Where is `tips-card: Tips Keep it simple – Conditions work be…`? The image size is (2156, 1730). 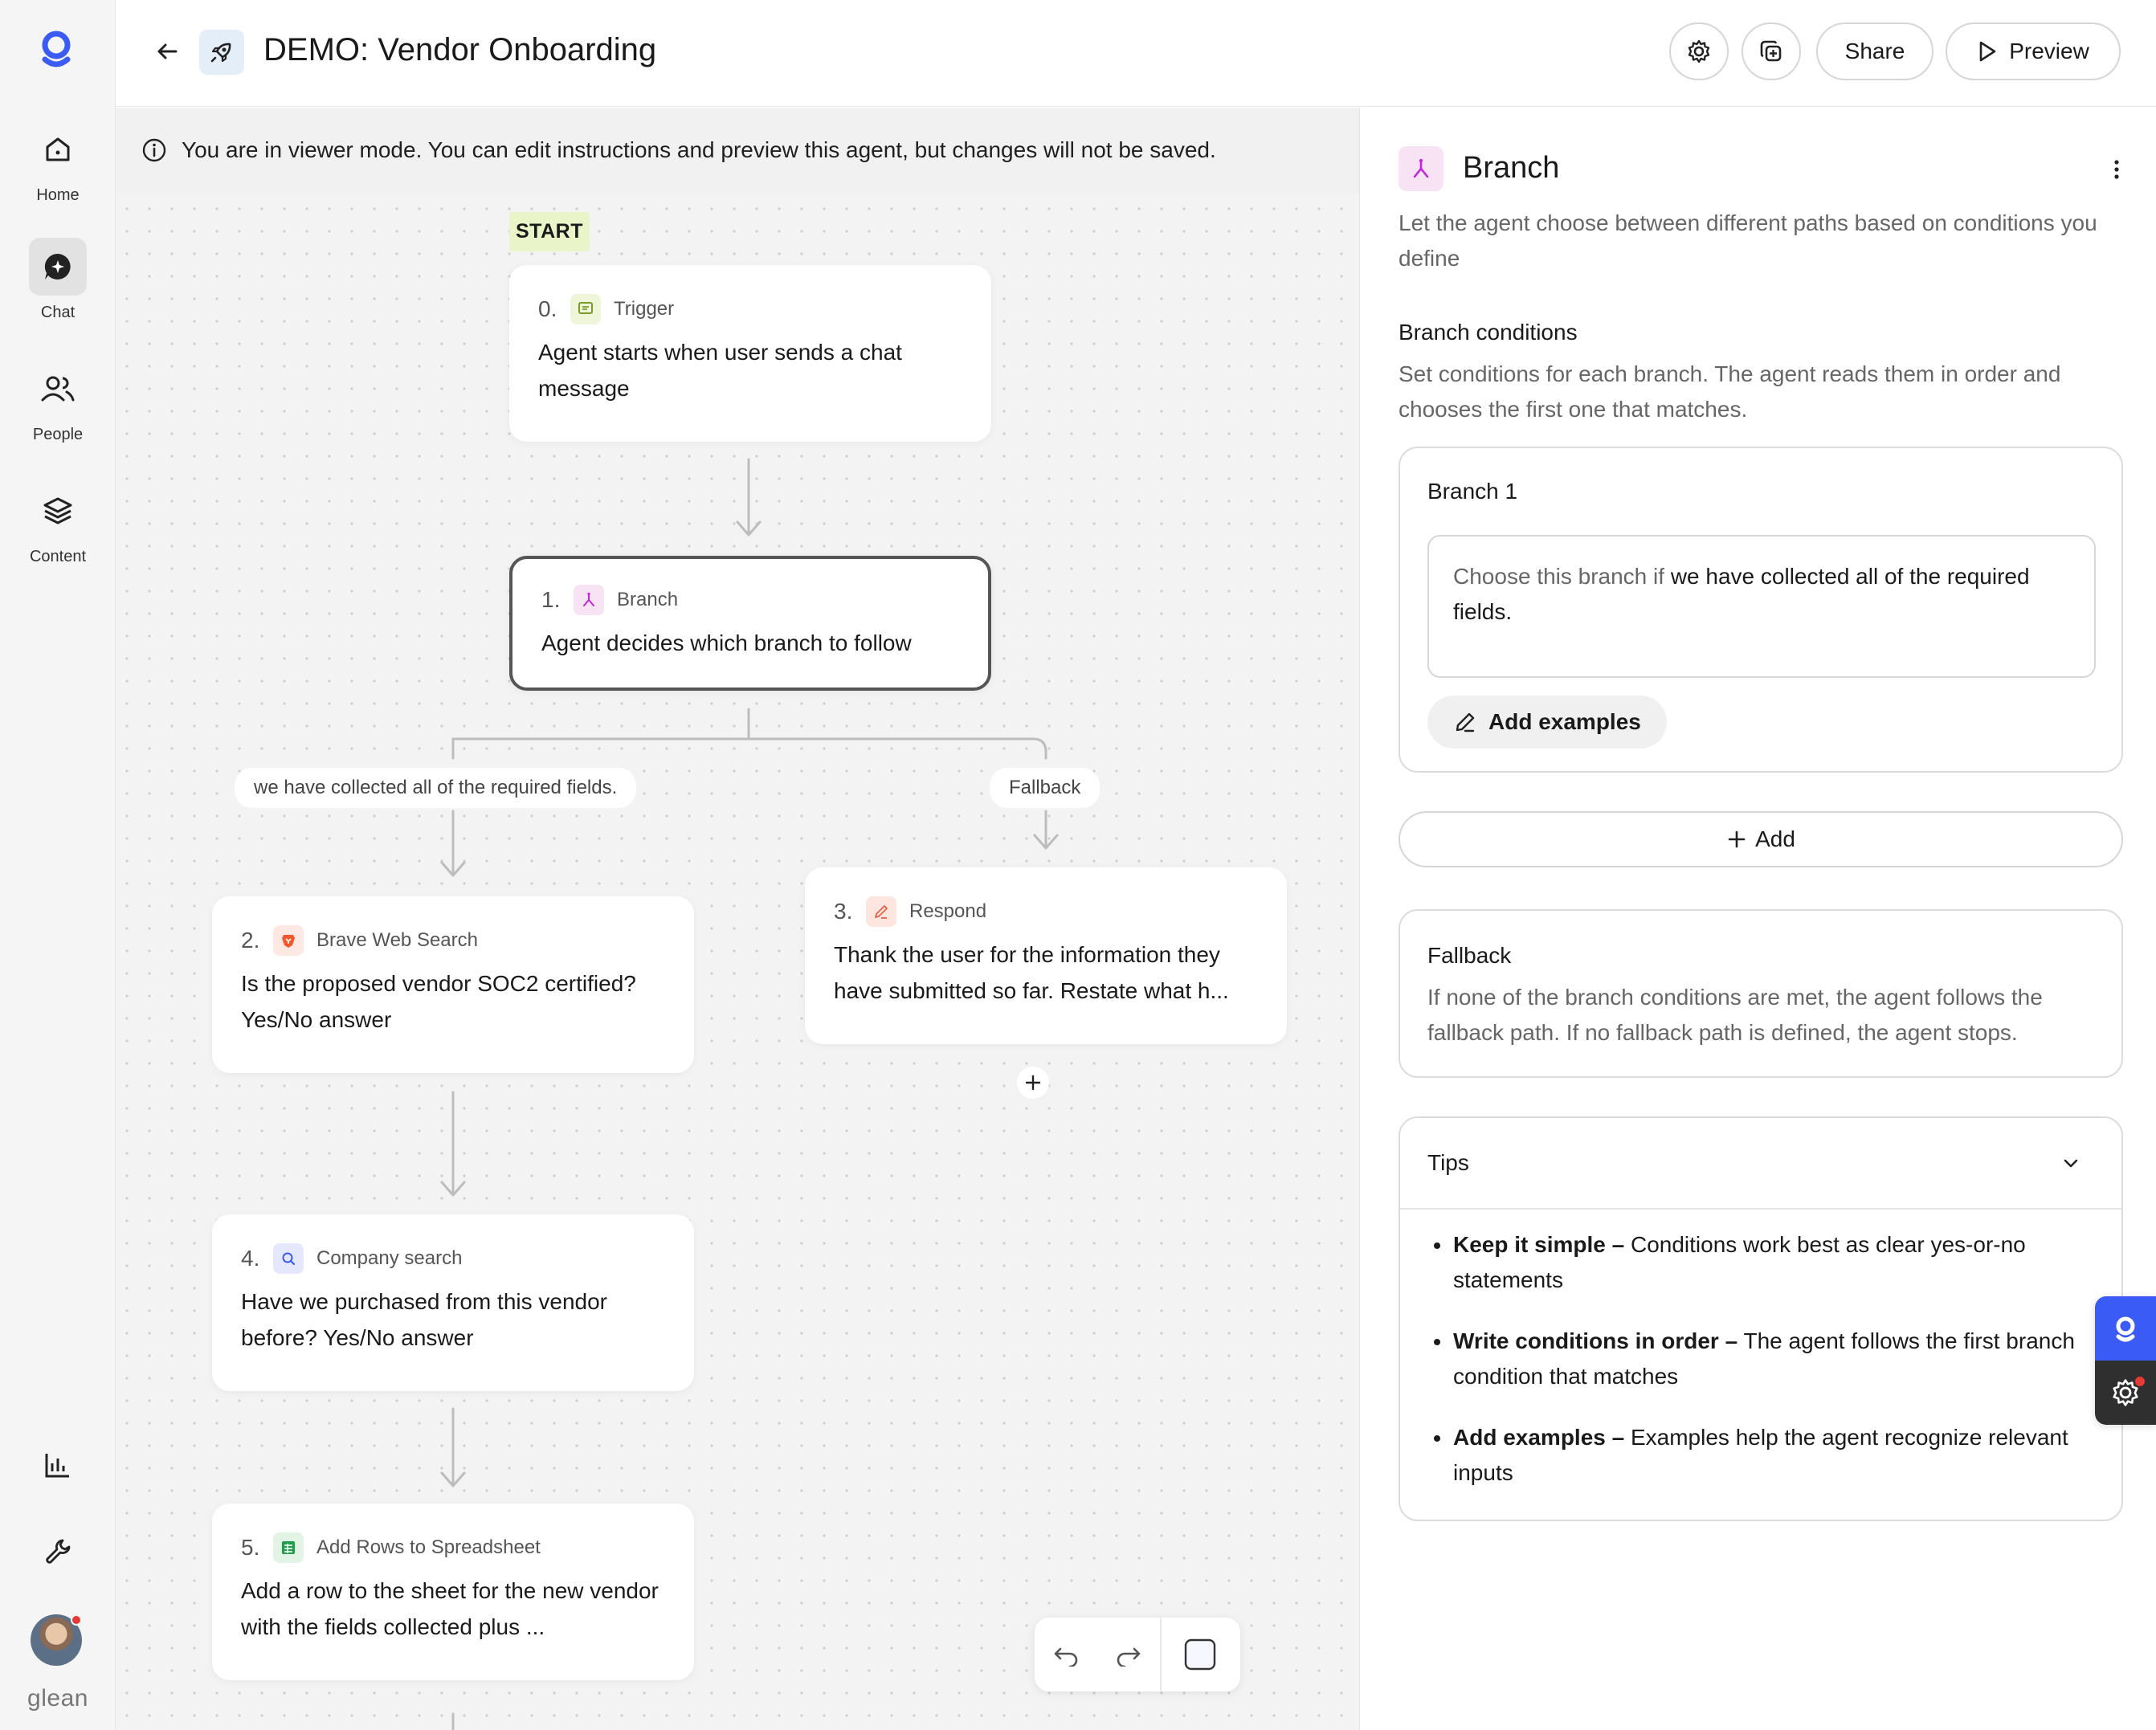 tips-card: Tips Keep it simple – Conditions work be… is located at coordinates (1761, 1319).